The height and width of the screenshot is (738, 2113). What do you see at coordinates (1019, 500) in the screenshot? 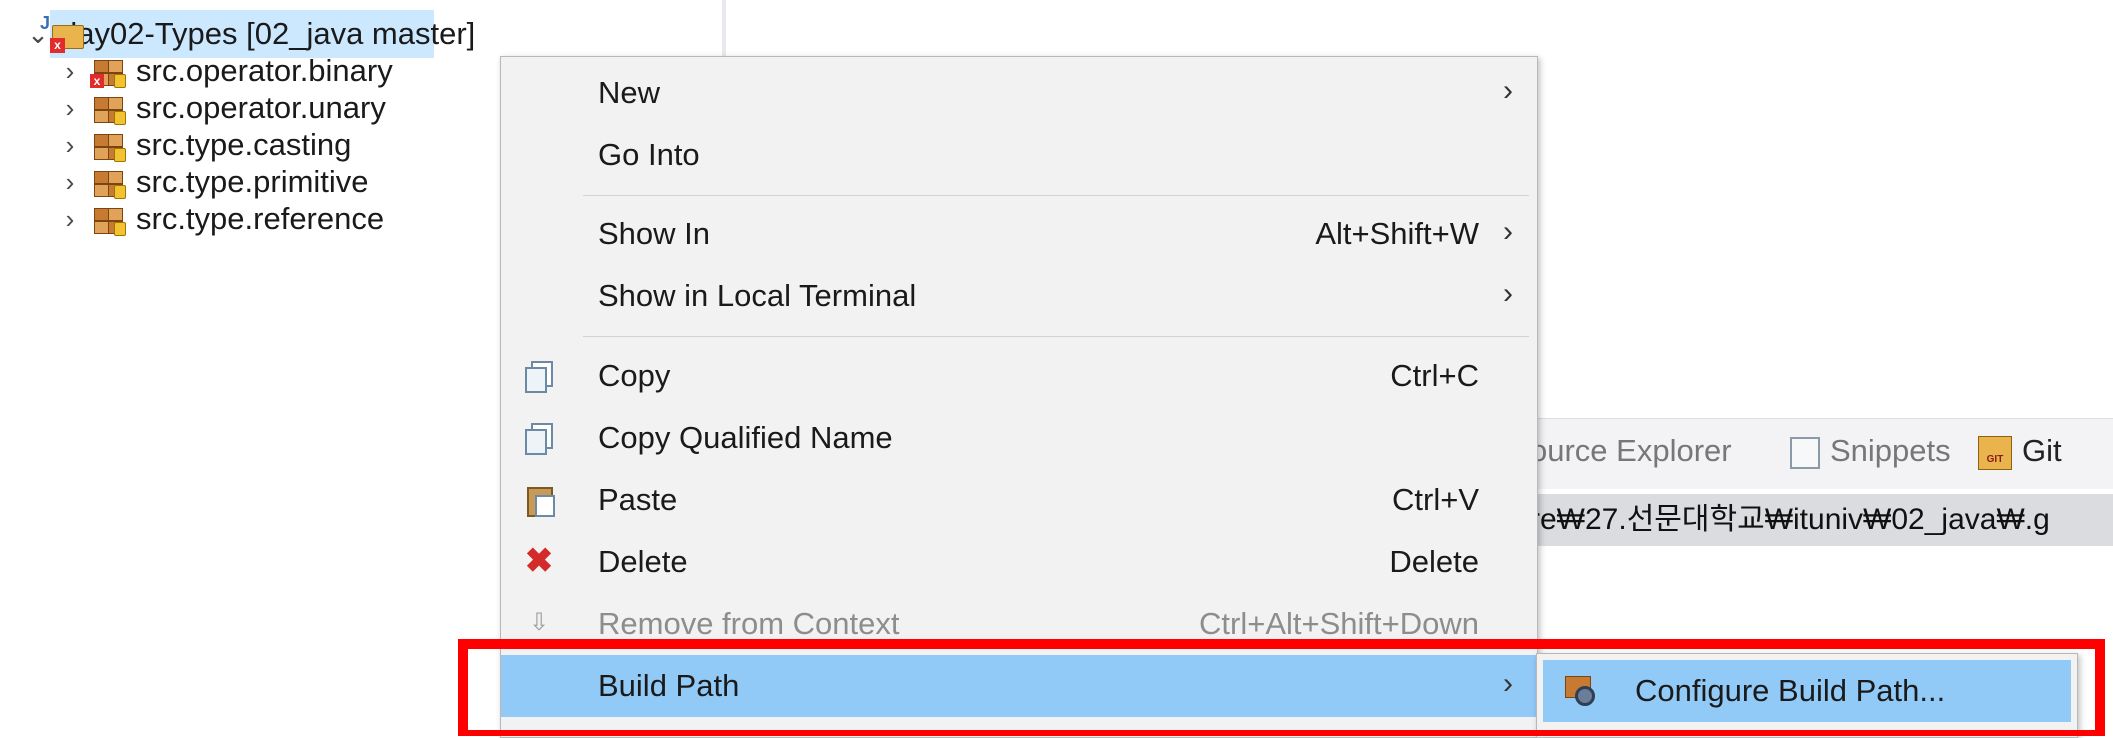
I see `menu-item-paste: Paste Ctrl+V` at bounding box center [1019, 500].